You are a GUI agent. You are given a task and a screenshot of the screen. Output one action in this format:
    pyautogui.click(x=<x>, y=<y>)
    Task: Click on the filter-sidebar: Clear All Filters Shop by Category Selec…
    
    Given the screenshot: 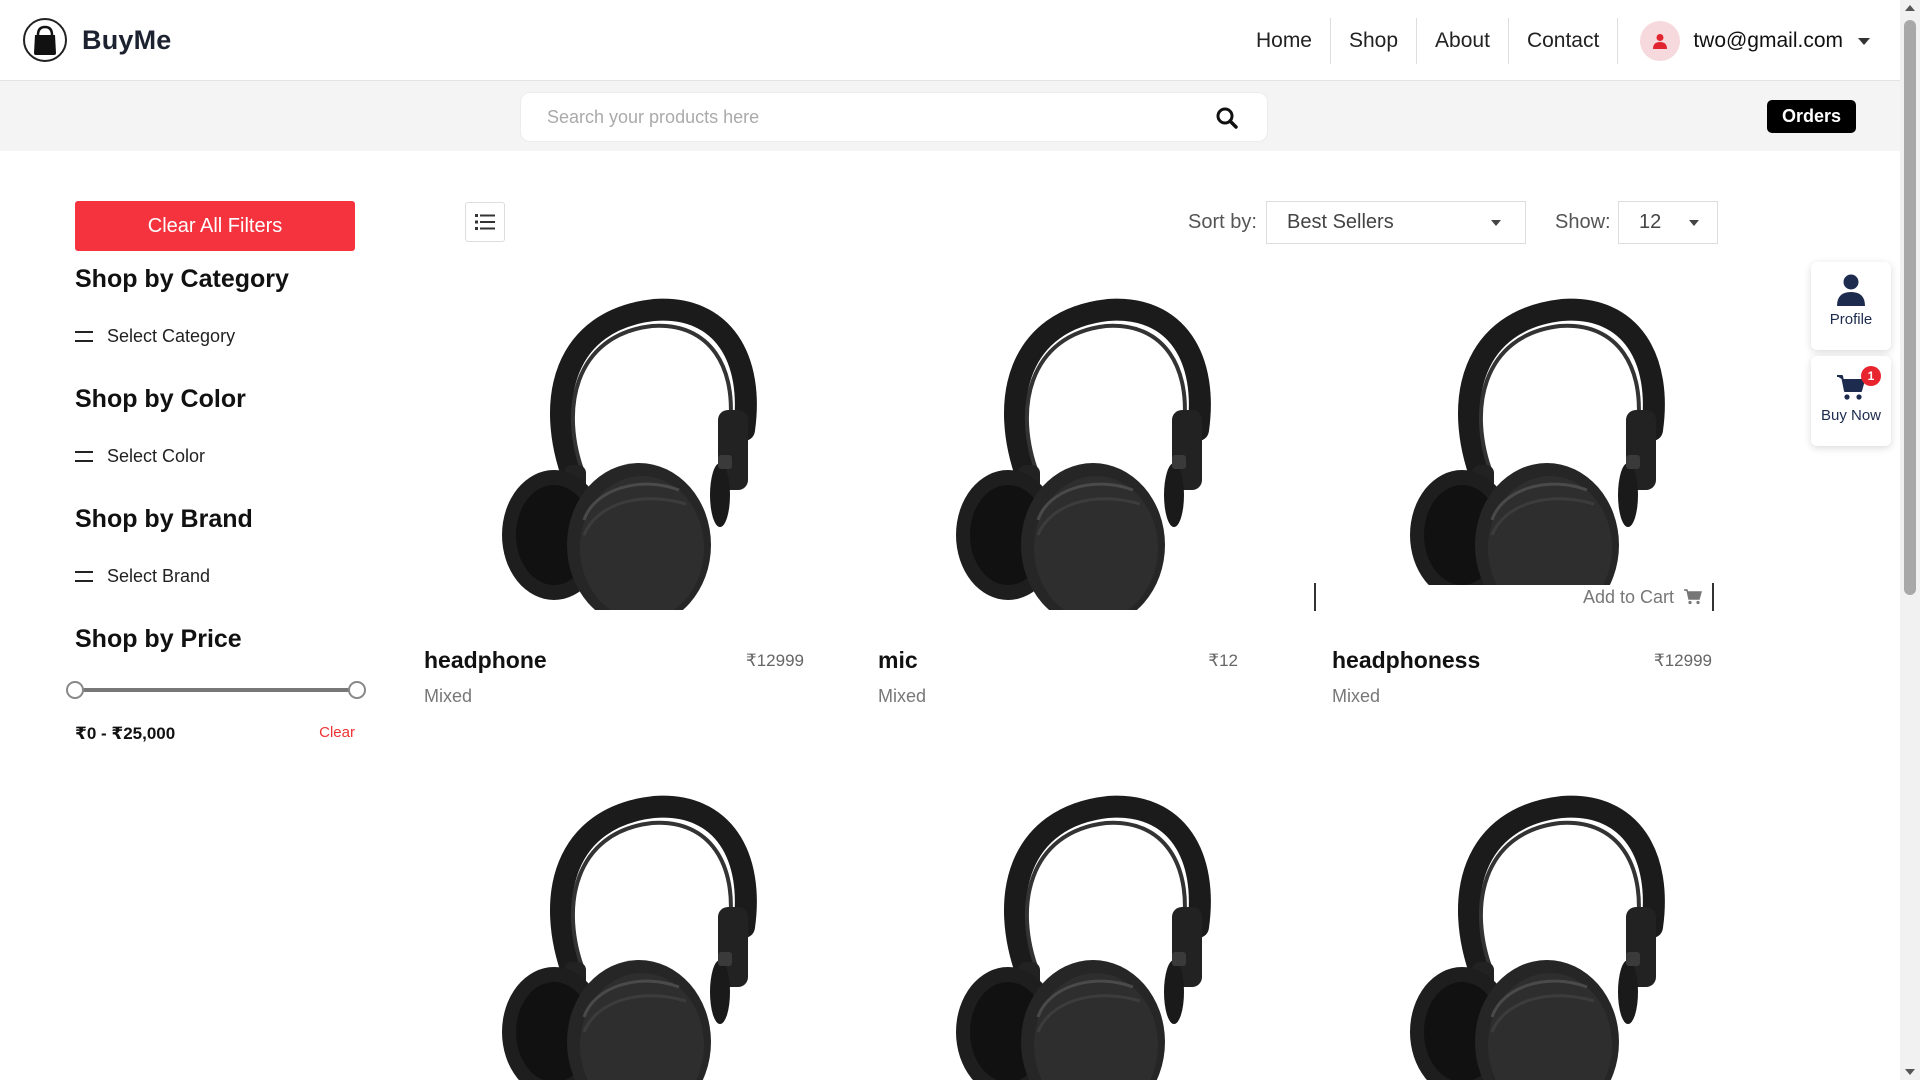 What is the action you would take?
    pyautogui.click(x=220, y=472)
    